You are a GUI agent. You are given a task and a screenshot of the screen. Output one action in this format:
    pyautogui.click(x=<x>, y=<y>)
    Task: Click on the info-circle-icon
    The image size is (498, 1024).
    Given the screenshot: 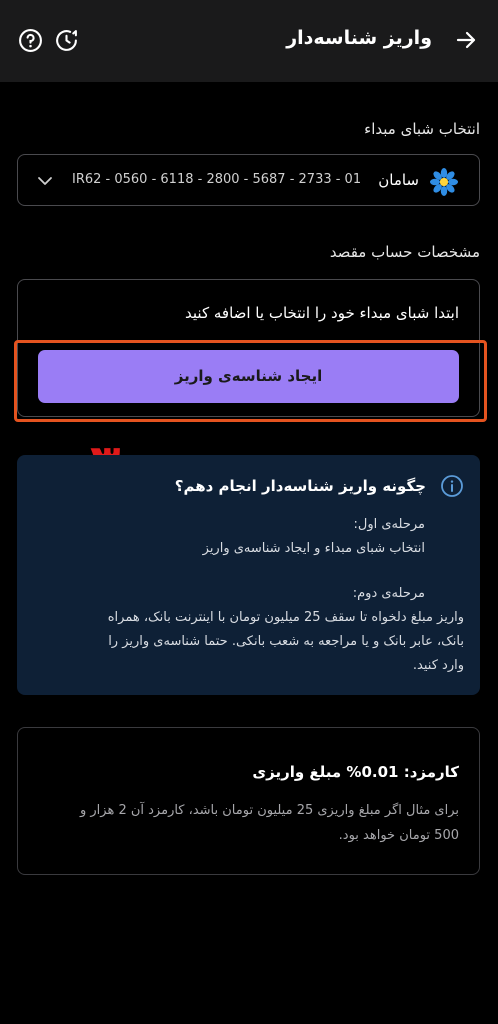 What is the action you would take?
    pyautogui.click(x=452, y=486)
    